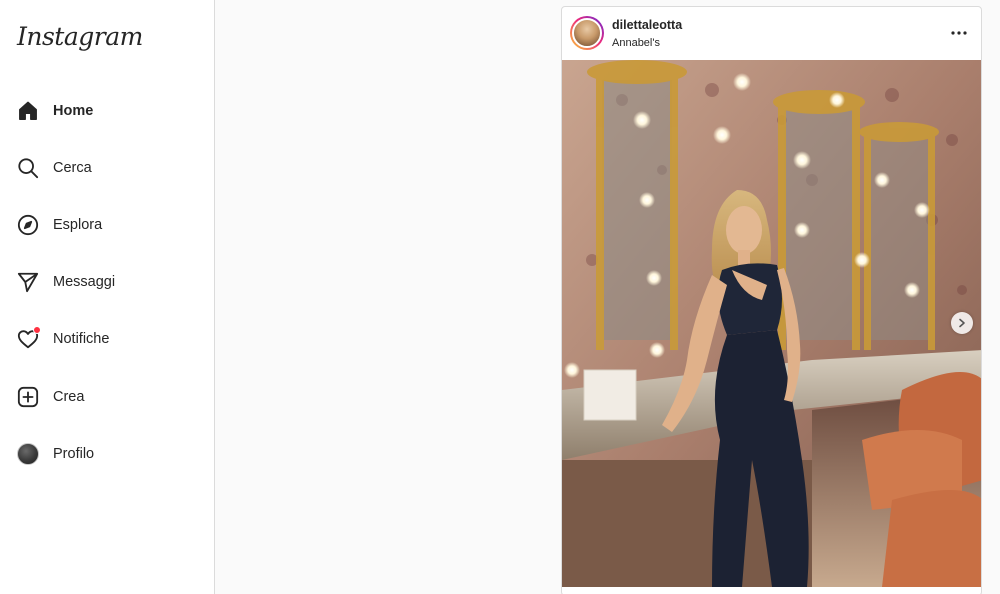 The image size is (1000, 594). What do you see at coordinates (107, 167) in the screenshot?
I see `sidebar-item-search: Cerca` at bounding box center [107, 167].